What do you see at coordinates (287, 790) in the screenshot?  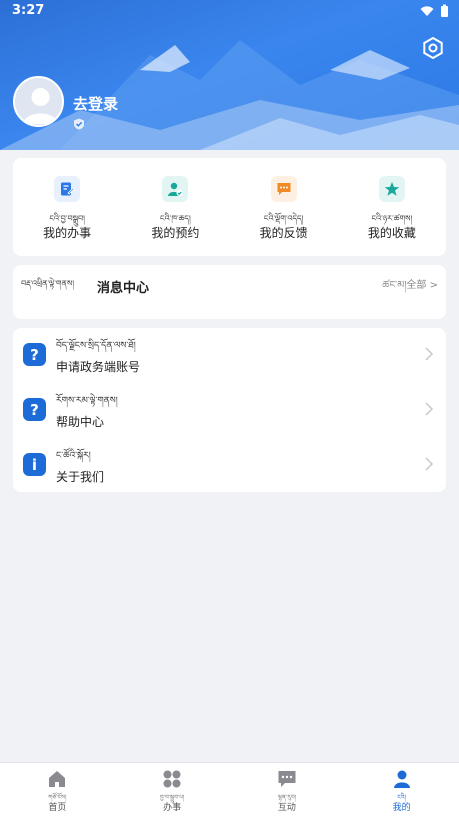 I see `tab-interact: ལྷན་རུབ། 互动` at bounding box center [287, 790].